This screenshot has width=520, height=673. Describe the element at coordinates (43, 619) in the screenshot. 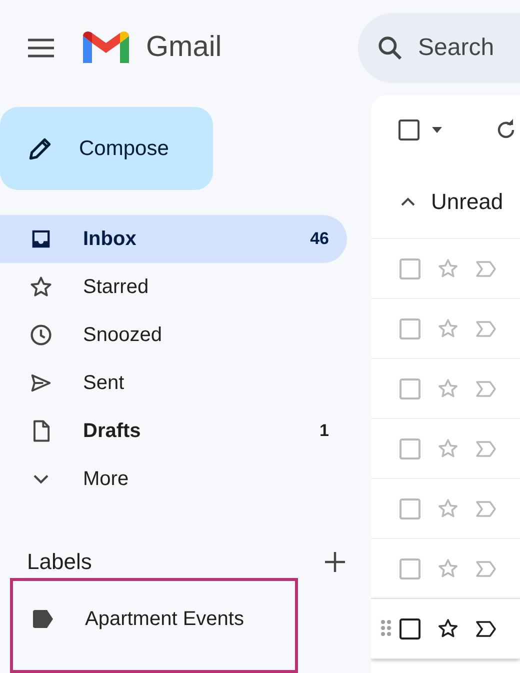

I see `label-tag-icon` at that location.